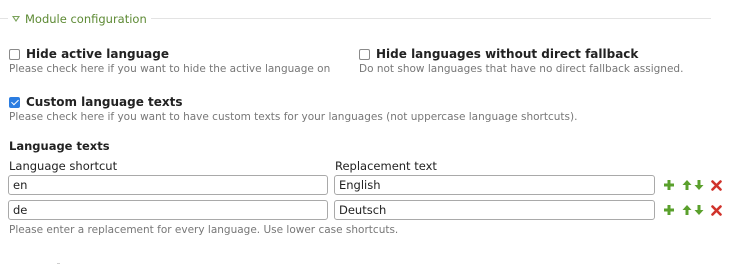  Describe the element at coordinates (97, 54) in the screenshot. I see `hide-active-language-label: Hide active language` at that location.